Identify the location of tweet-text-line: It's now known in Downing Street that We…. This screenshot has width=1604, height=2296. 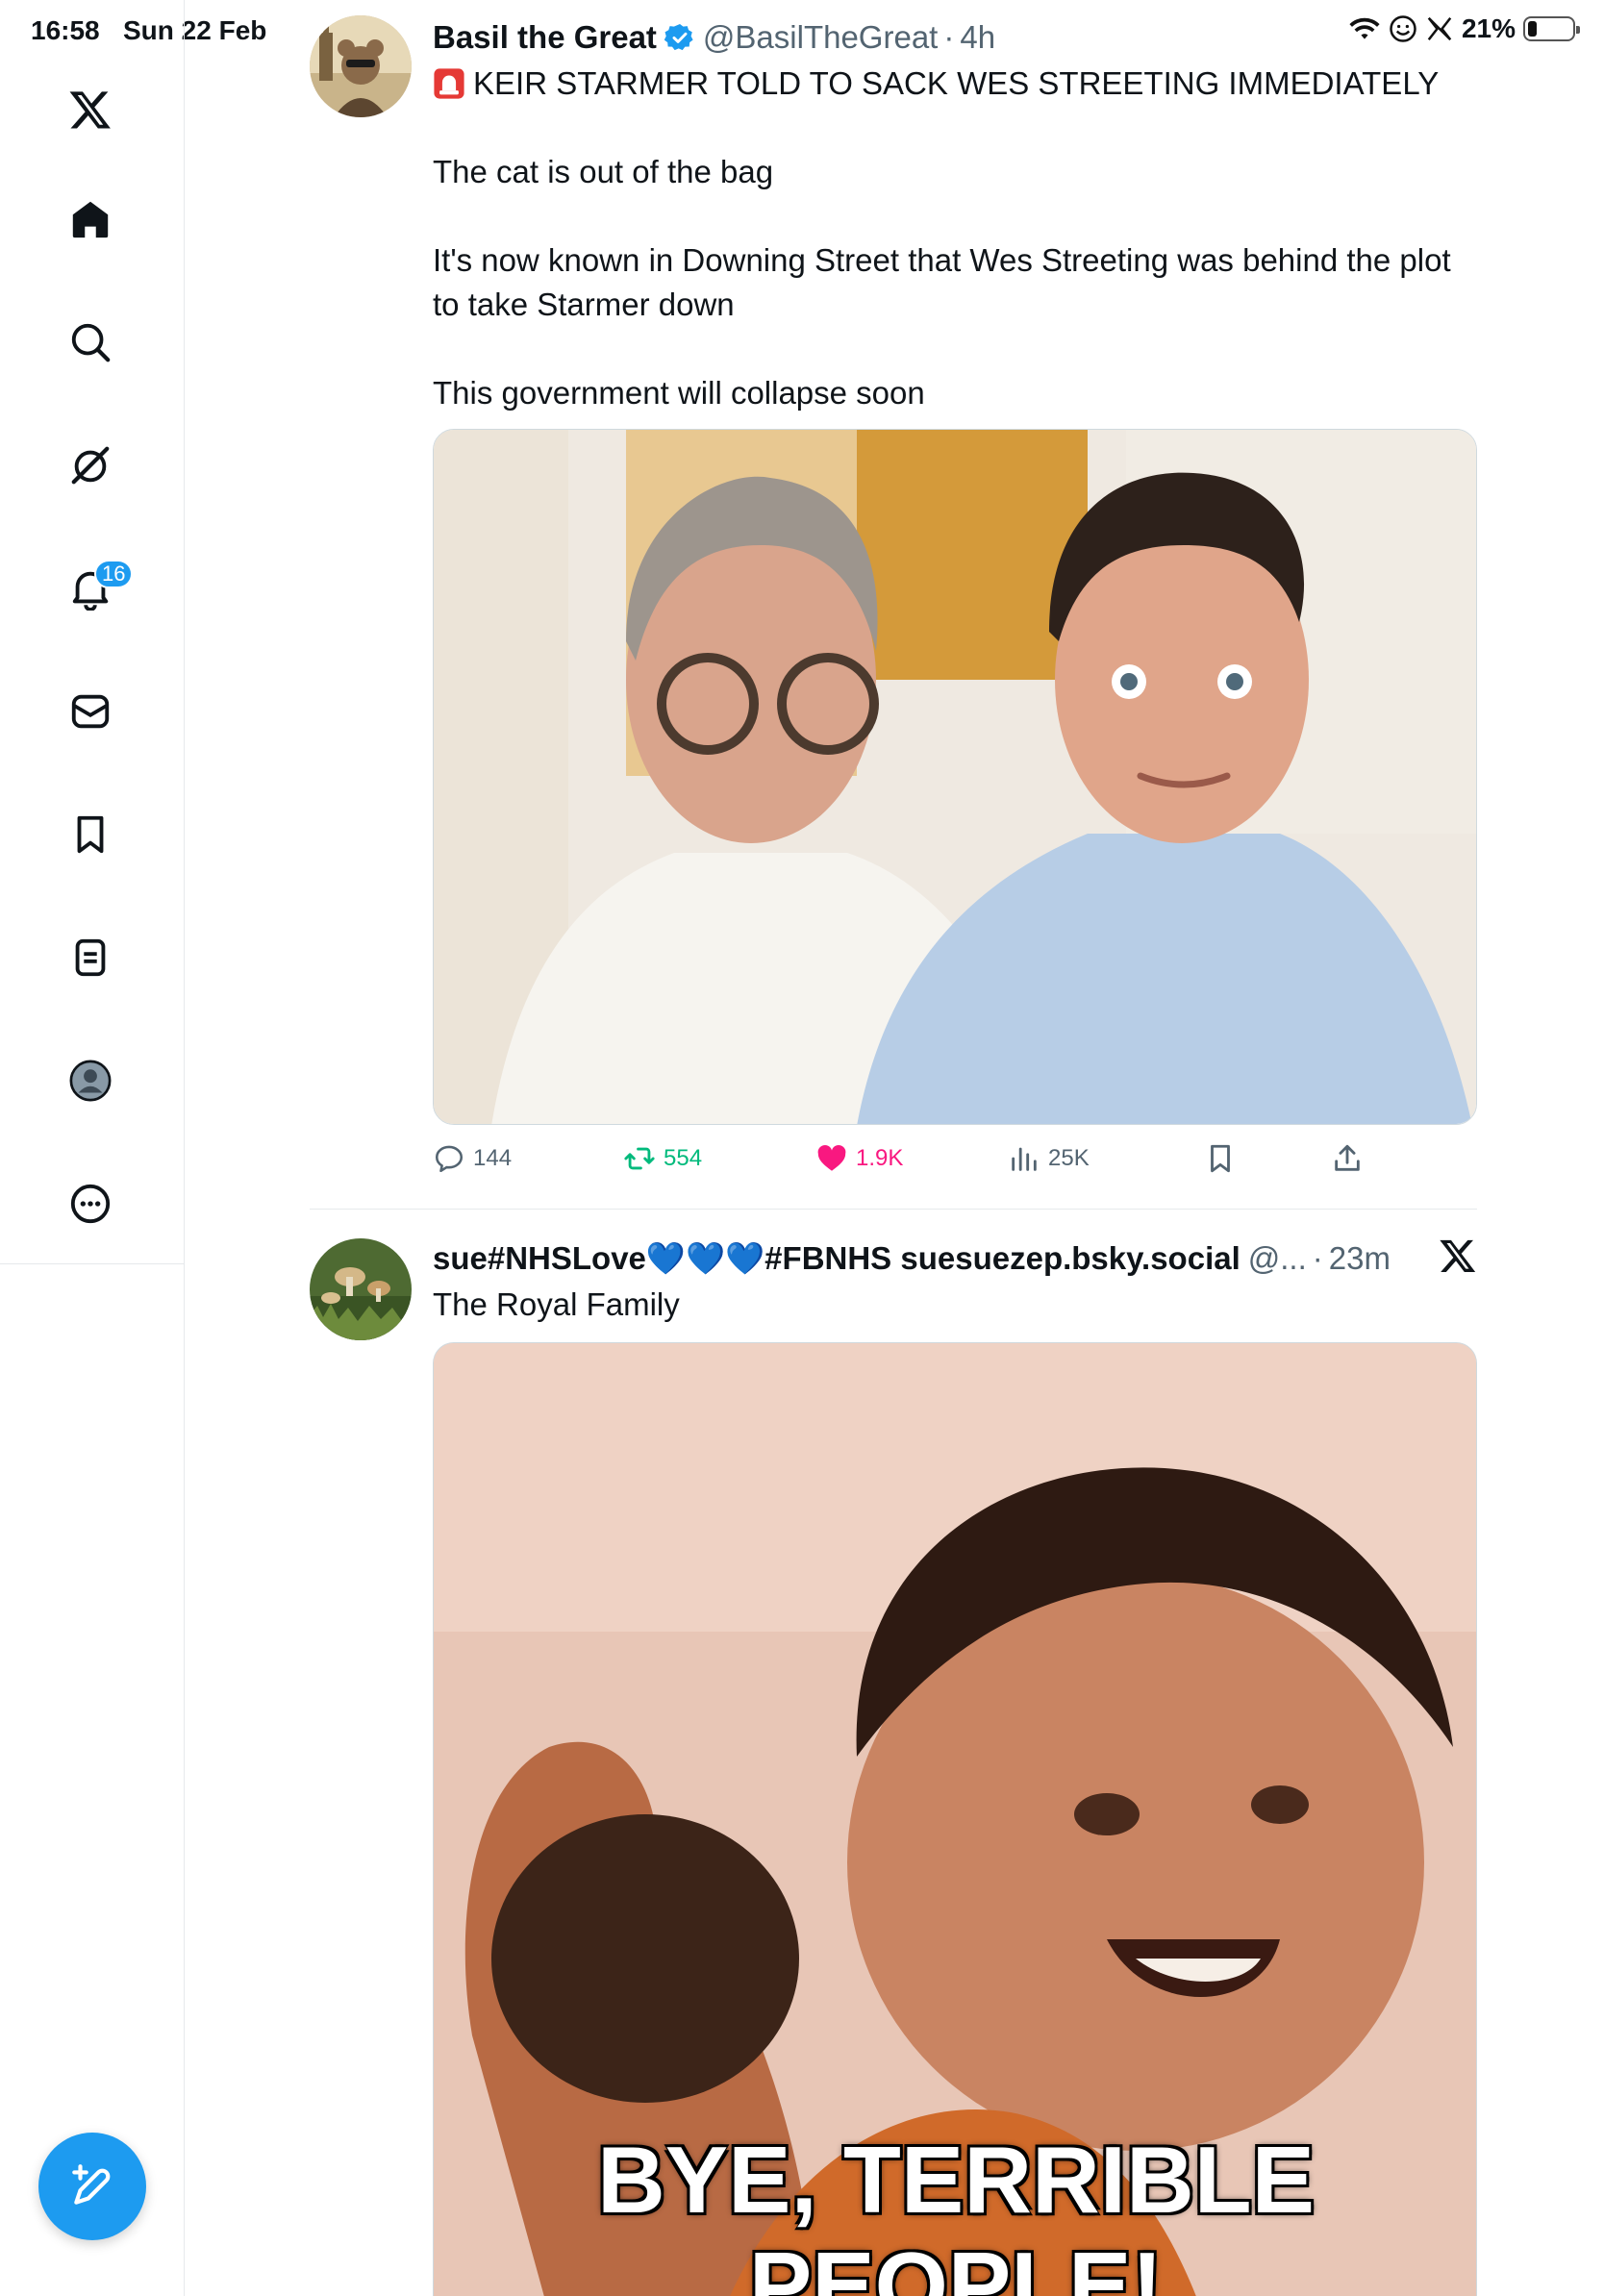
(942, 282).